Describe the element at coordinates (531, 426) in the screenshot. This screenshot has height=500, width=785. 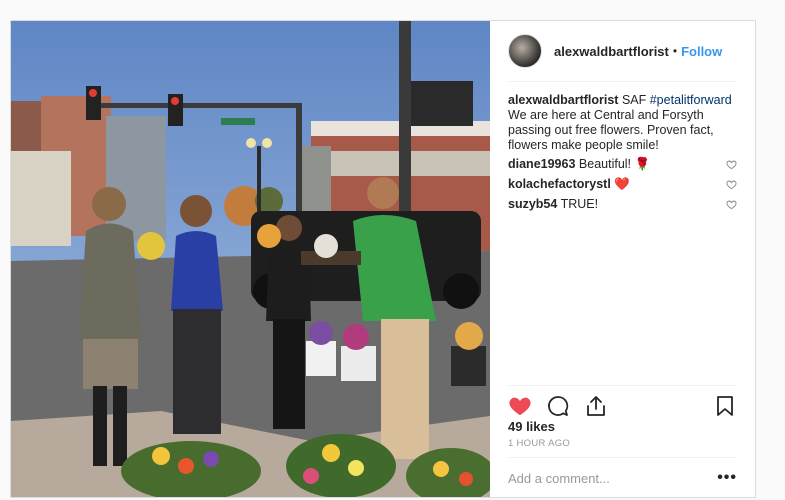
I see `likes-count: 49 likes` at that location.